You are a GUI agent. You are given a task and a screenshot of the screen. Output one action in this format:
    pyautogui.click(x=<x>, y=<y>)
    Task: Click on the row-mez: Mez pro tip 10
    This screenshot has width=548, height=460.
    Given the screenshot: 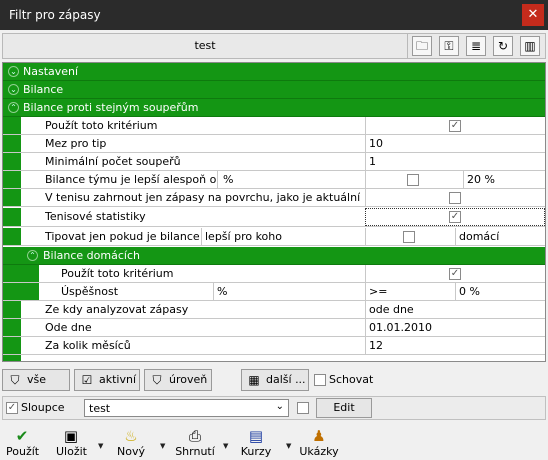 What is the action you would take?
    pyautogui.click(x=274, y=144)
    